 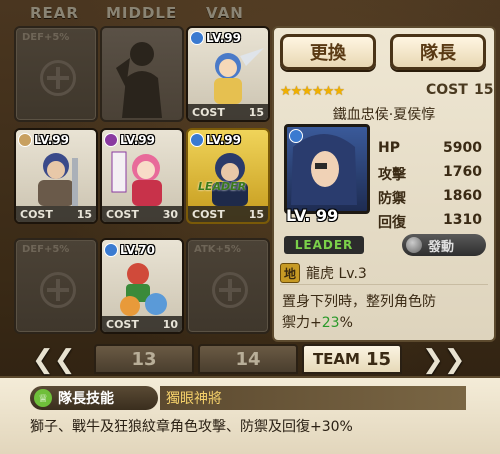 I want to click on leader-badge: LEADER, so click(x=324, y=245).